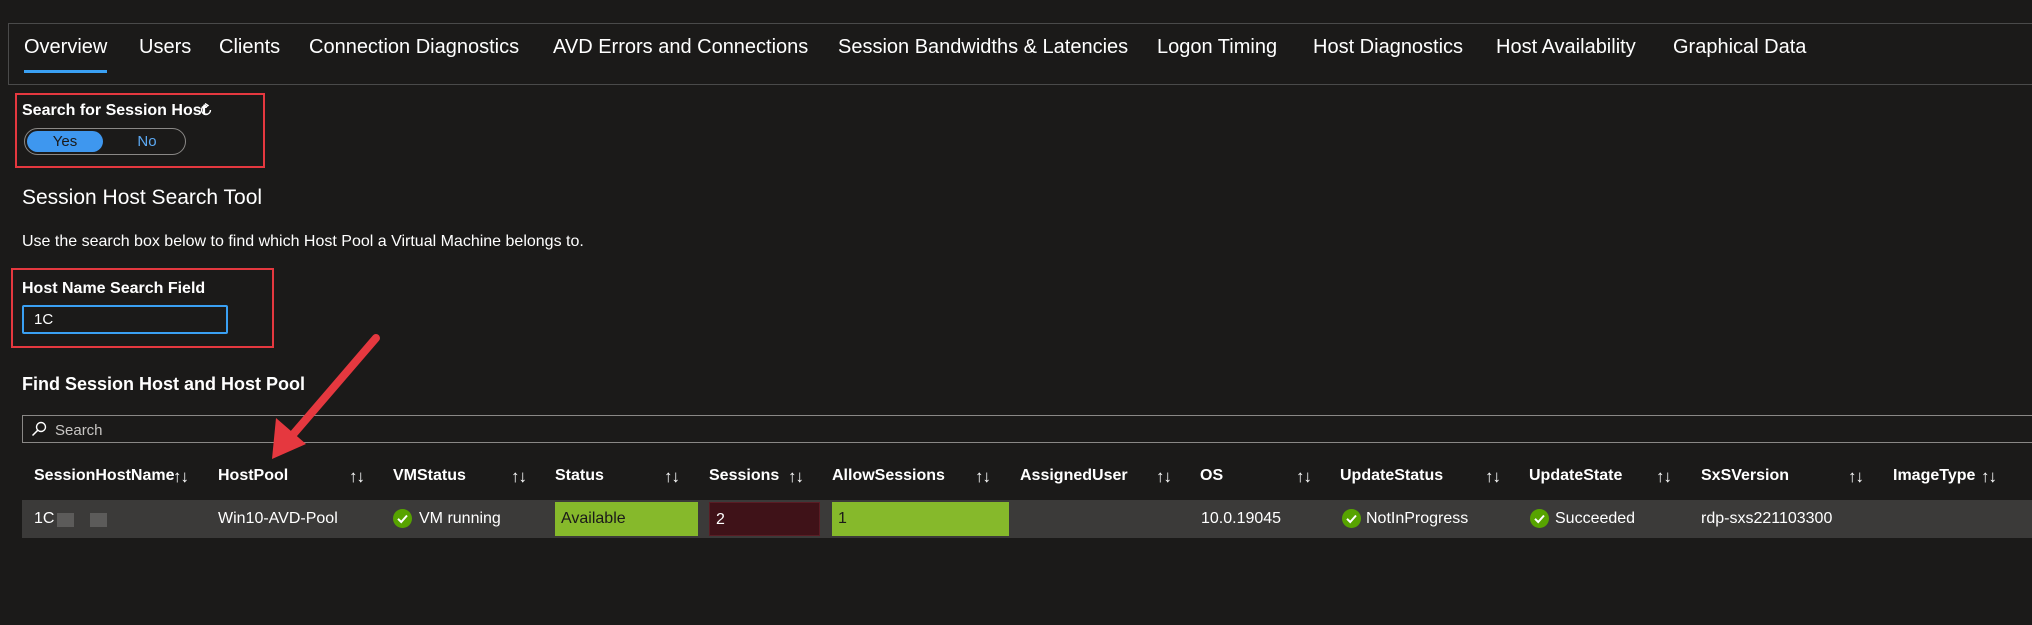  What do you see at coordinates (39, 429) in the screenshot?
I see `search-icon` at bounding box center [39, 429].